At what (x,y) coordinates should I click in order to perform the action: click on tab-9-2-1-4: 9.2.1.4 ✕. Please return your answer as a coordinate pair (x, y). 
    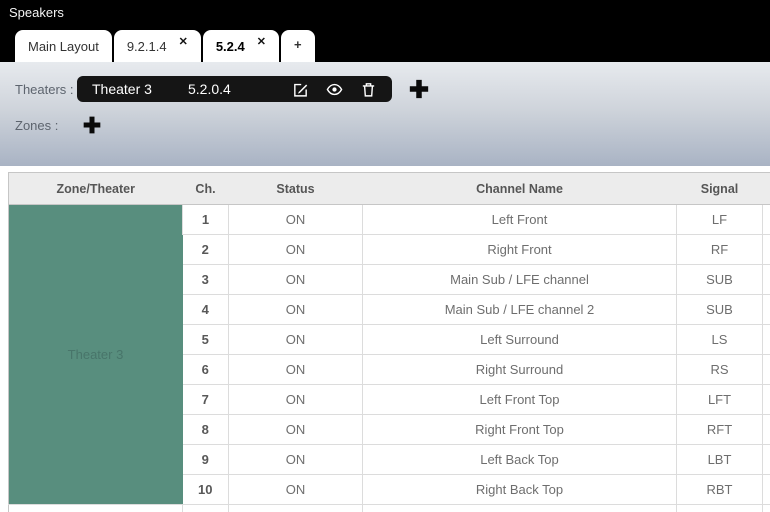
    Looking at the image, I should click on (157, 46).